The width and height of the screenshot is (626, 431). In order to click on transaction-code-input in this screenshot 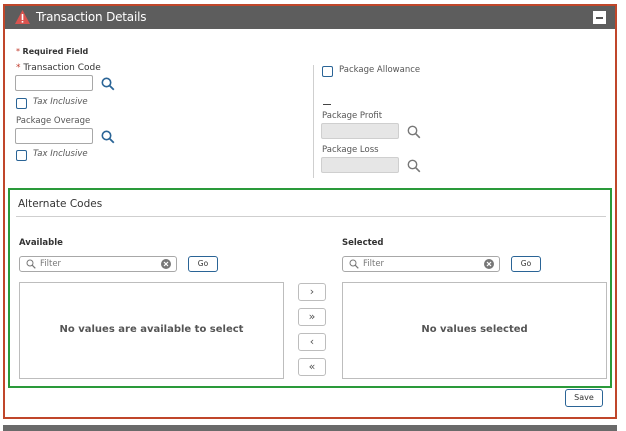, I will do `click(54, 83)`.